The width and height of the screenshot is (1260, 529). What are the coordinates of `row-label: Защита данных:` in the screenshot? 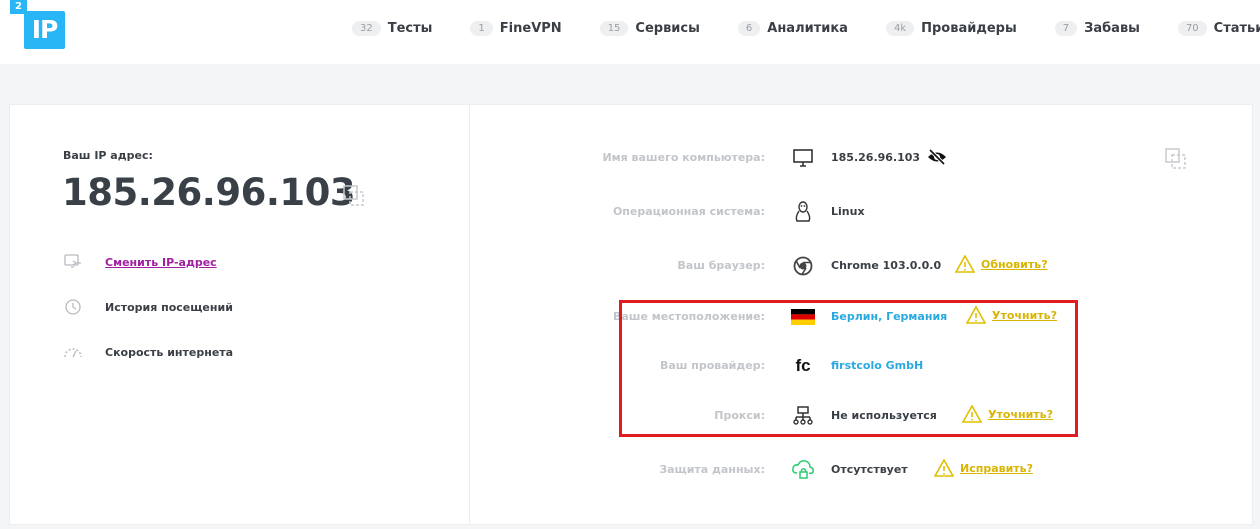 It's located at (712, 469).